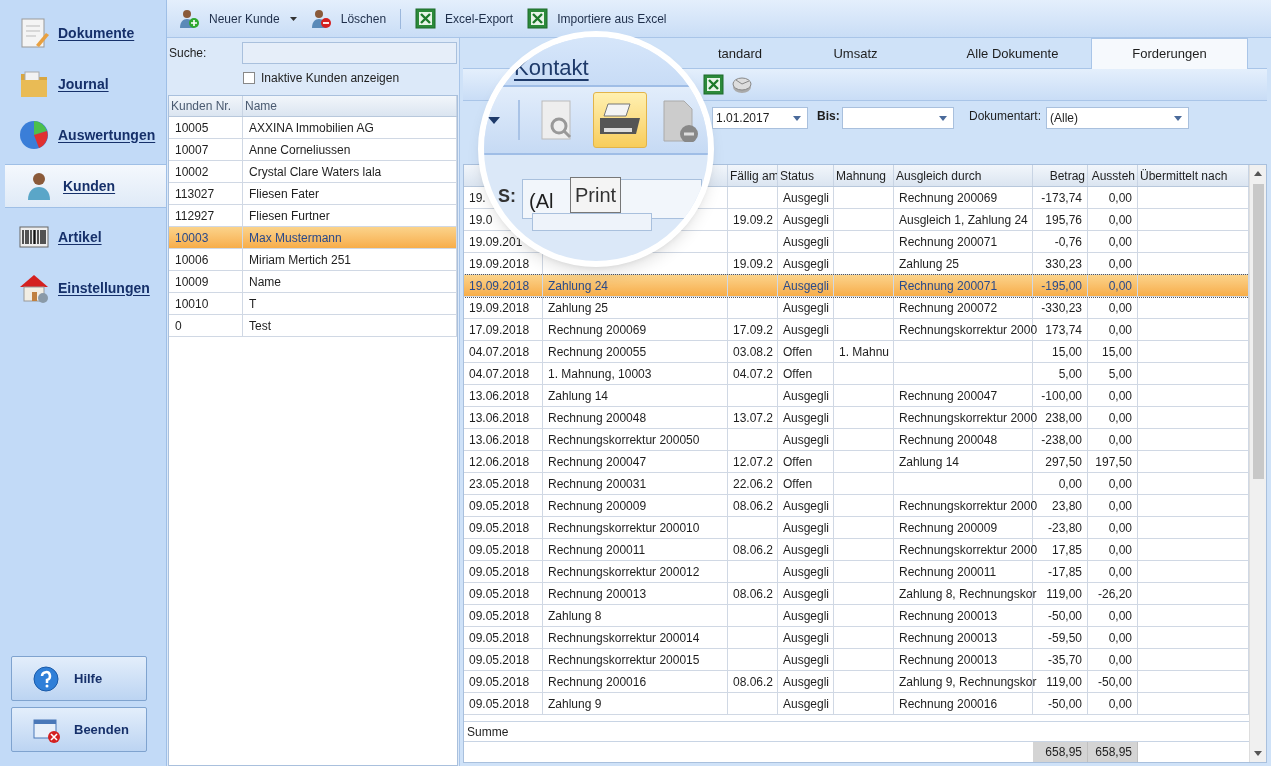  Describe the element at coordinates (856, 286) in the screenshot. I see `table-row: 19.09.2018 Zahlung 24 Ausgegli Rechnung 200071 -195,00 0,00` at that location.